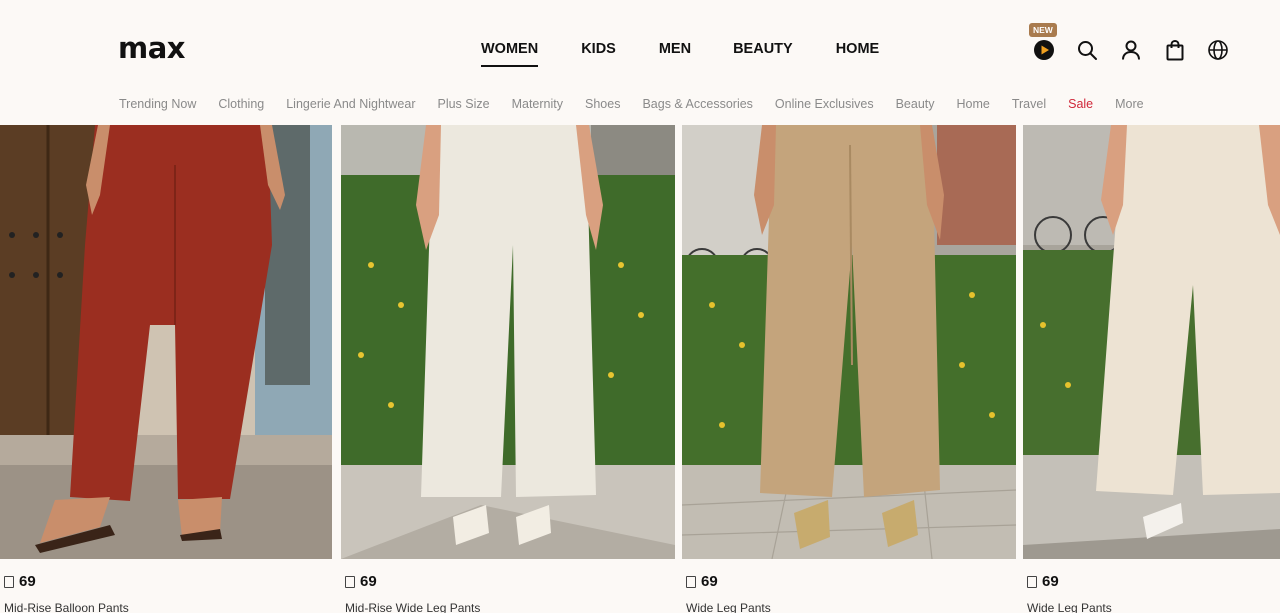 Image resolution: width=1280 pixels, height=613 pixels. What do you see at coordinates (1043, 30) in the screenshot?
I see `new-badge: NEW` at bounding box center [1043, 30].